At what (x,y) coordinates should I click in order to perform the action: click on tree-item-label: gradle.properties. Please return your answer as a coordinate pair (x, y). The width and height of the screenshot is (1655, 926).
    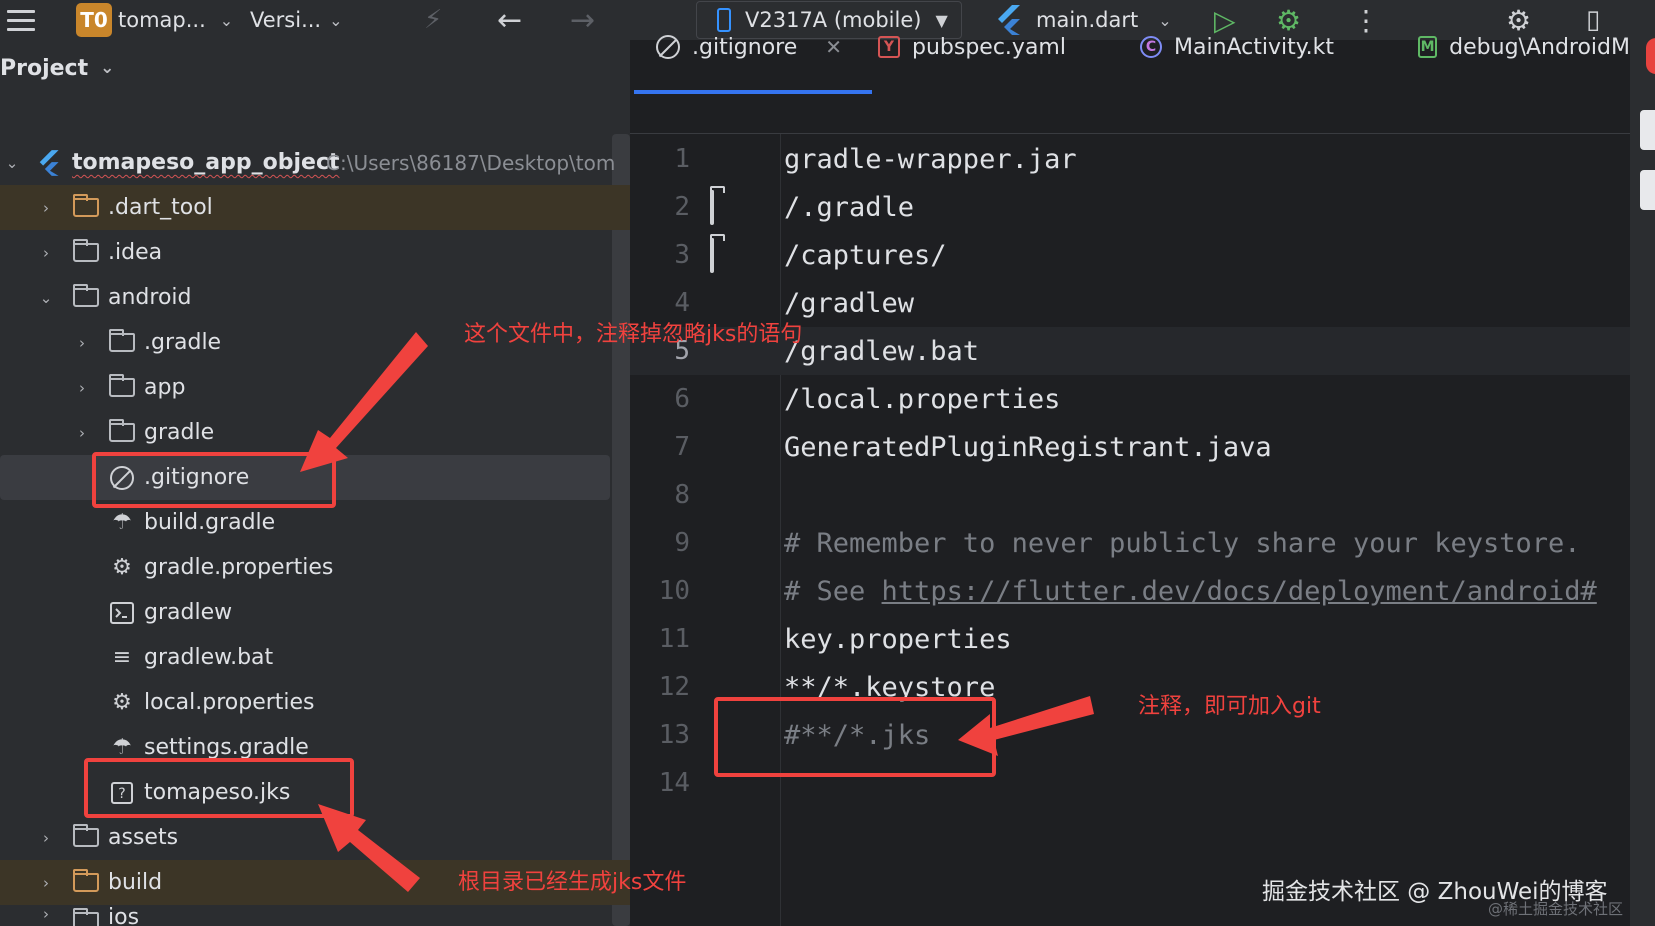
    Looking at the image, I should click on (239, 567).